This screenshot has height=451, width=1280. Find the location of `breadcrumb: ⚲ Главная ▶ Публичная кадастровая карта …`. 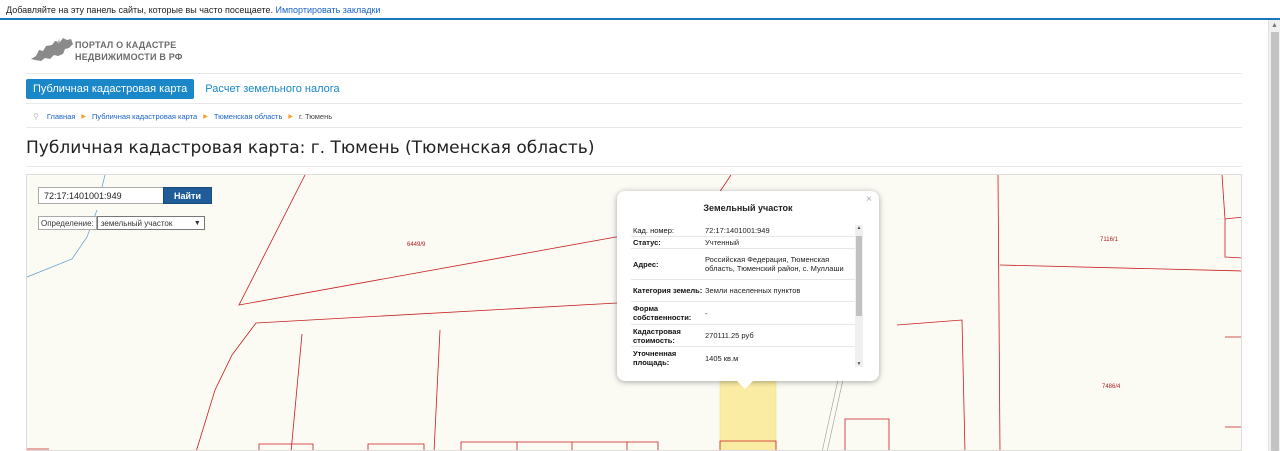

breadcrumb: ⚲ Главная ▶ Публичная кадастровая карта … is located at coordinates (182, 116).